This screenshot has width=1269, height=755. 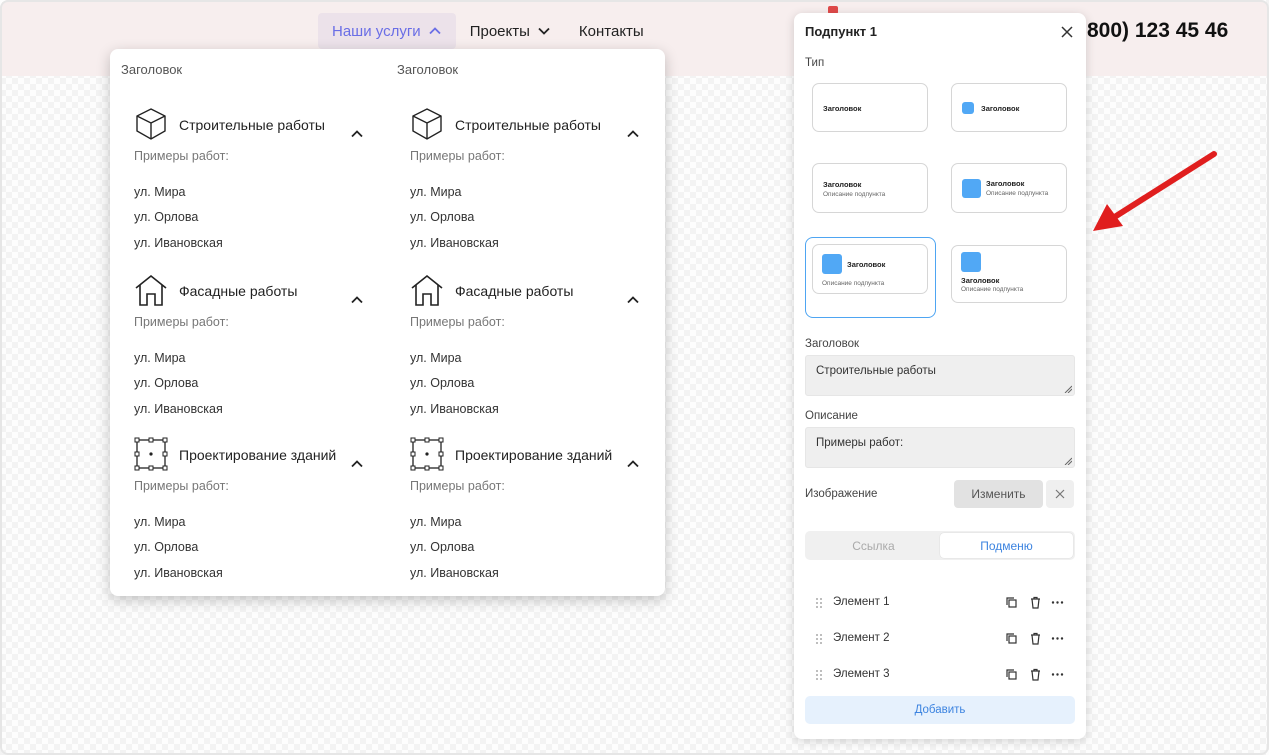 I want to click on column-heading: Заголовок, so click(x=428, y=69).